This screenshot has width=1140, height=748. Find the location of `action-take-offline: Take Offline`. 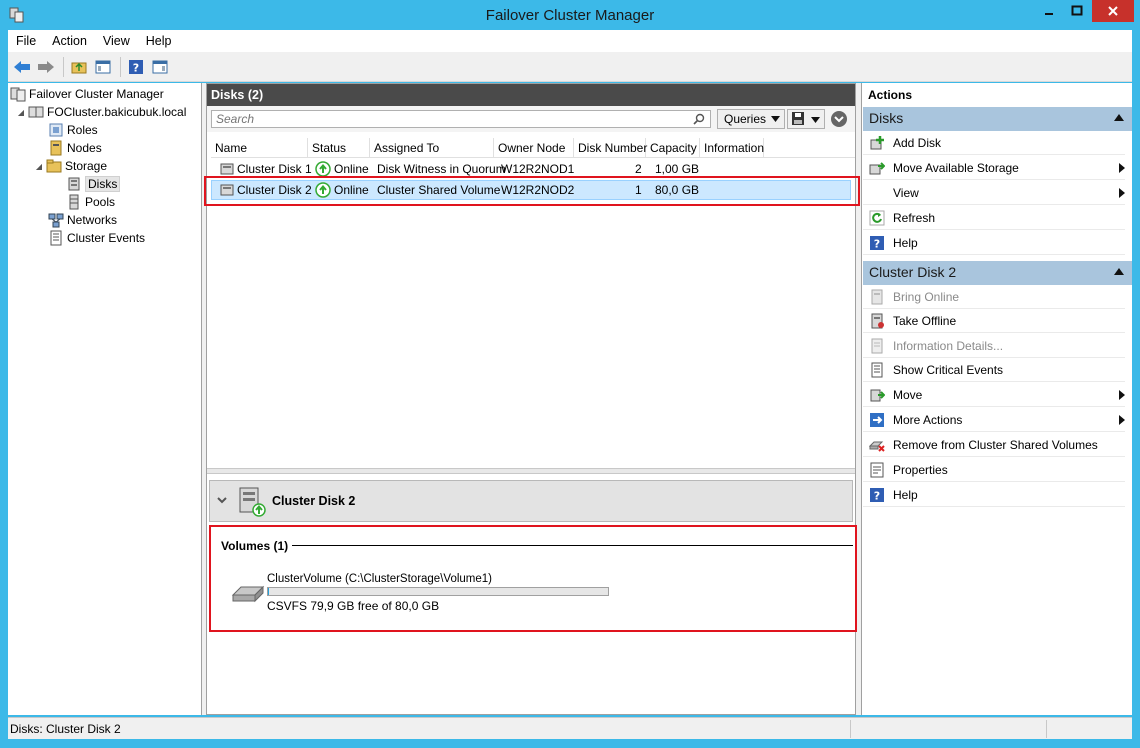

action-take-offline: Take Offline is located at coordinates (994, 321).